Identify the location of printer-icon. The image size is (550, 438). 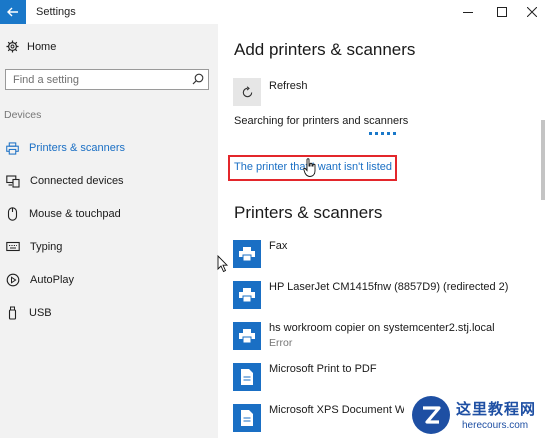
(12, 148).